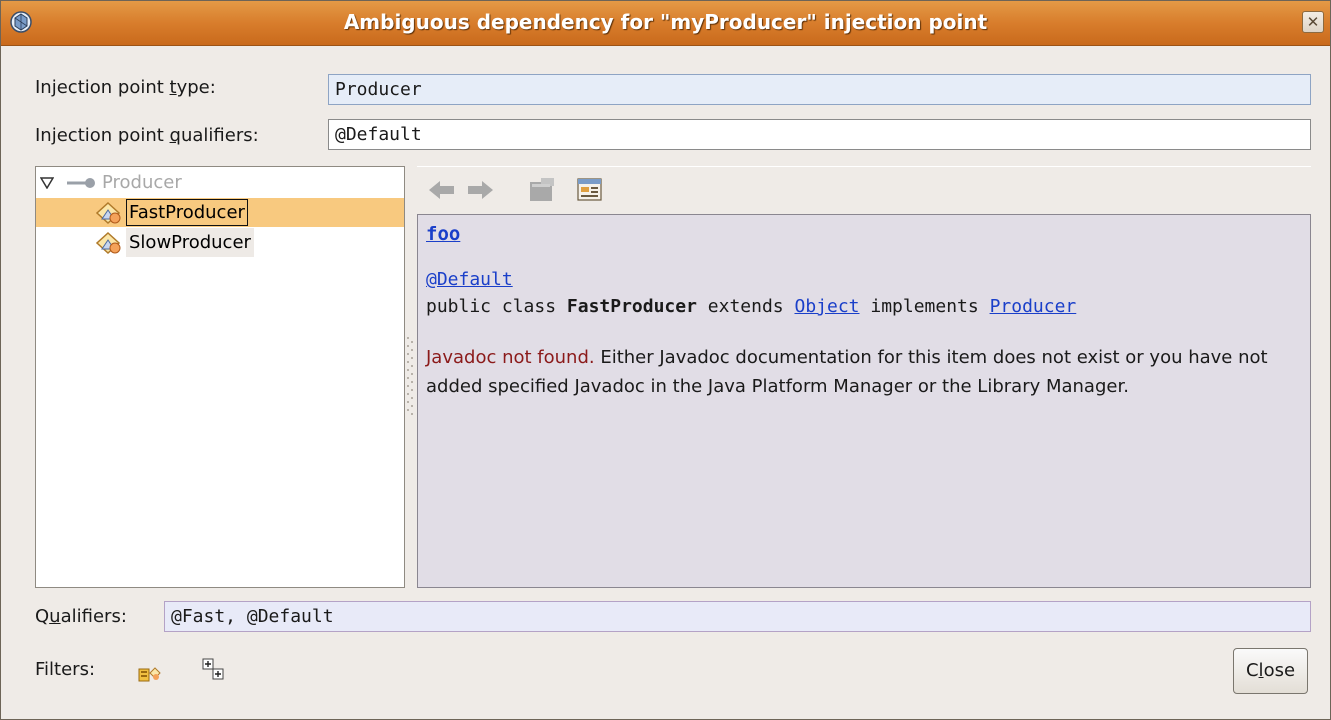  Describe the element at coordinates (590, 190) in the screenshot. I see `open-browser-icon` at that location.